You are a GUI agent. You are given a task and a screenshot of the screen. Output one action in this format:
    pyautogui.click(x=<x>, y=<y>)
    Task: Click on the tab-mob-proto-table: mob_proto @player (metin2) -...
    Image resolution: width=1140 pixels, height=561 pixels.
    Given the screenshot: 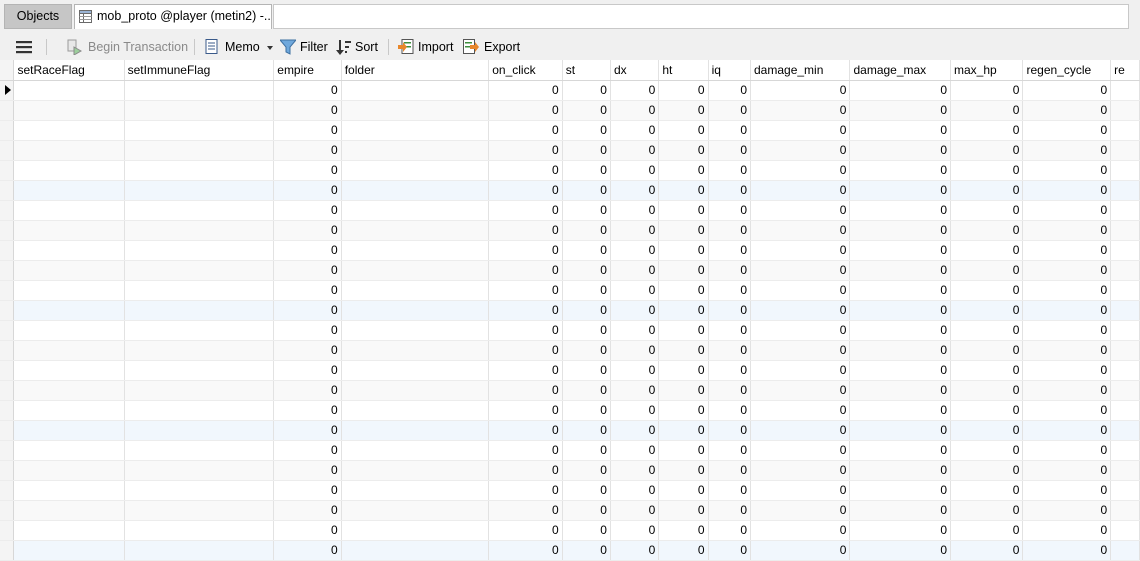 What is the action you would take?
    pyautogui.click(x=173, y=16)
    